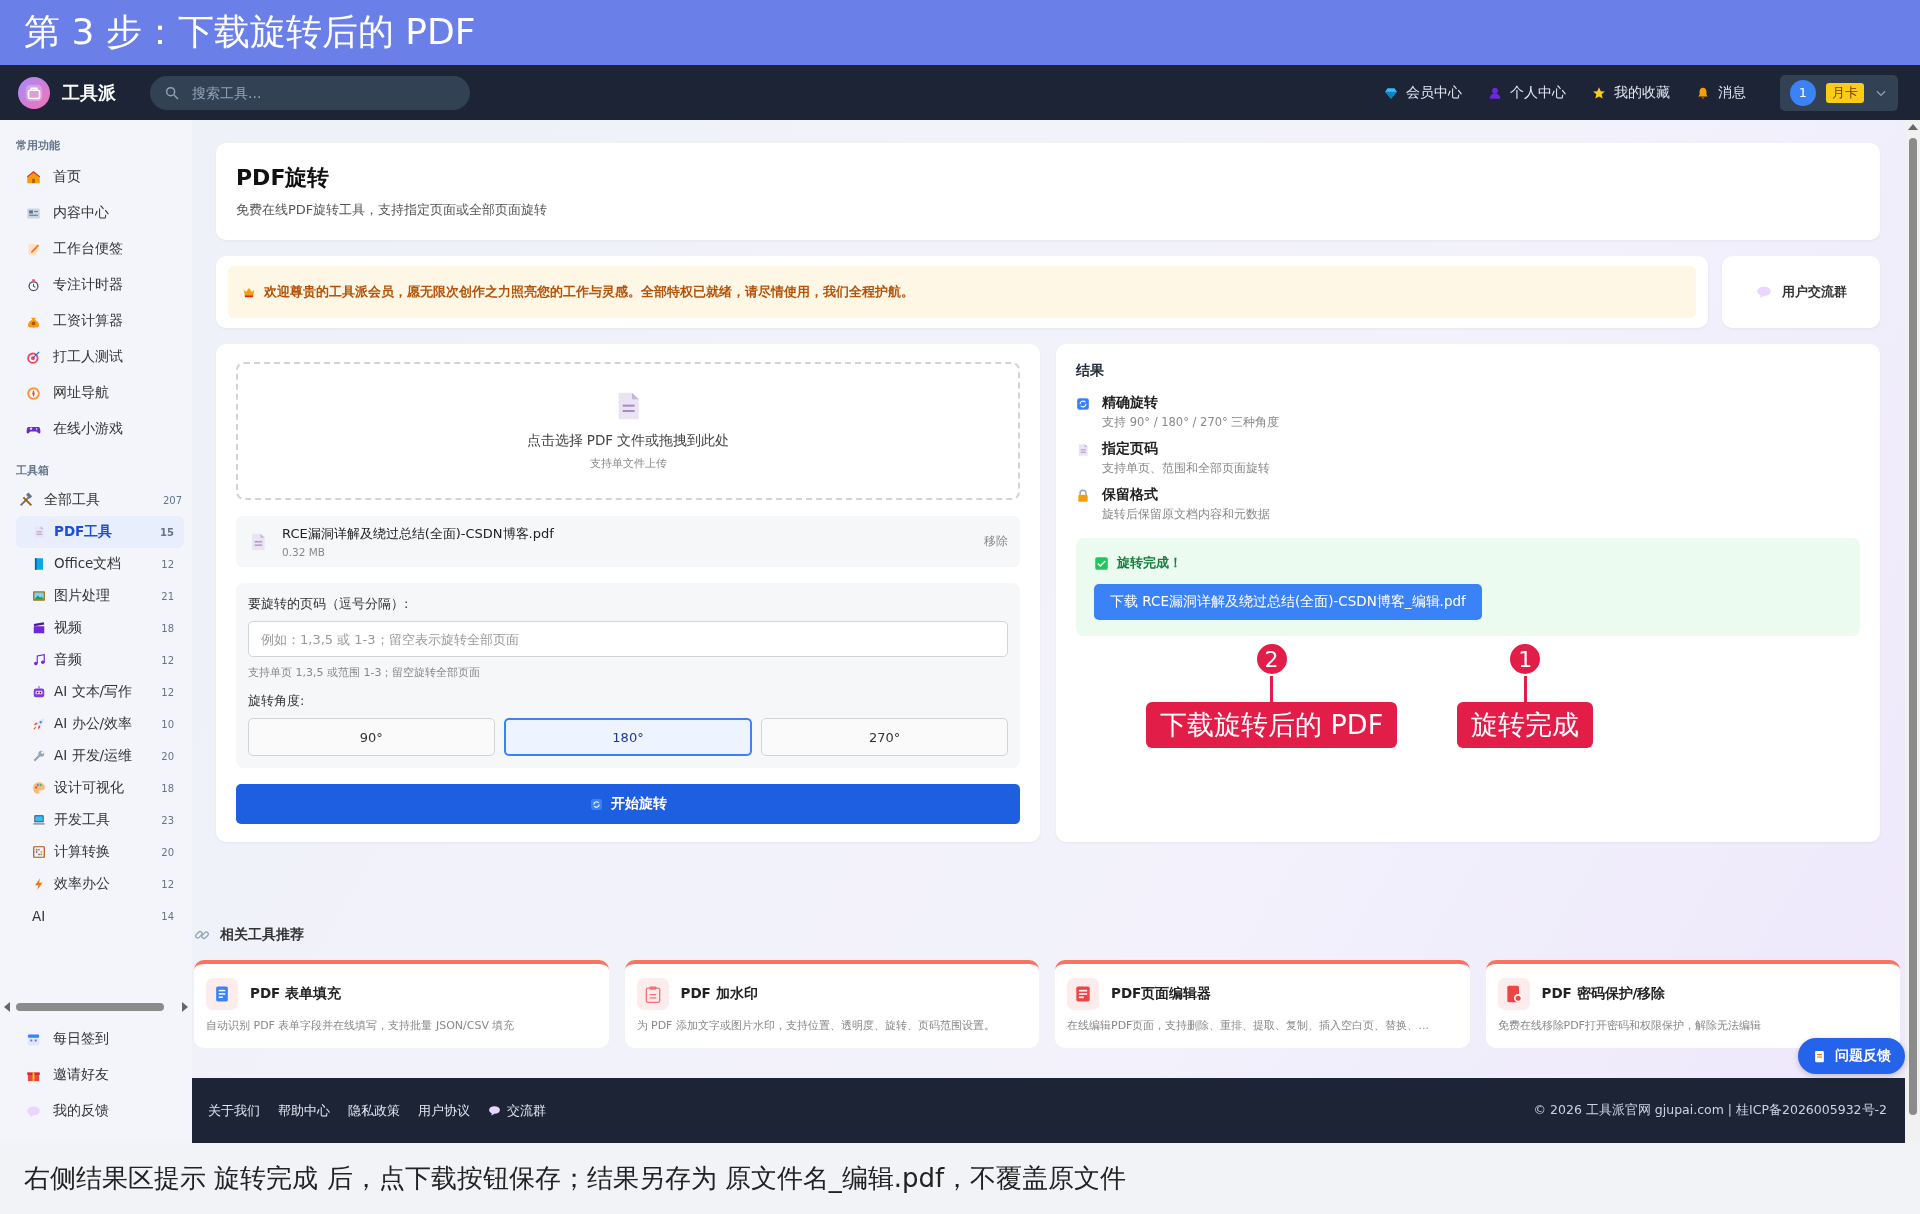  Describe the element at coordinates (392, 210) in the screenshot. I see `page-subtitle: 免费在线PDF旋转工具，支持指定页面或全部页面旋转` at that location.